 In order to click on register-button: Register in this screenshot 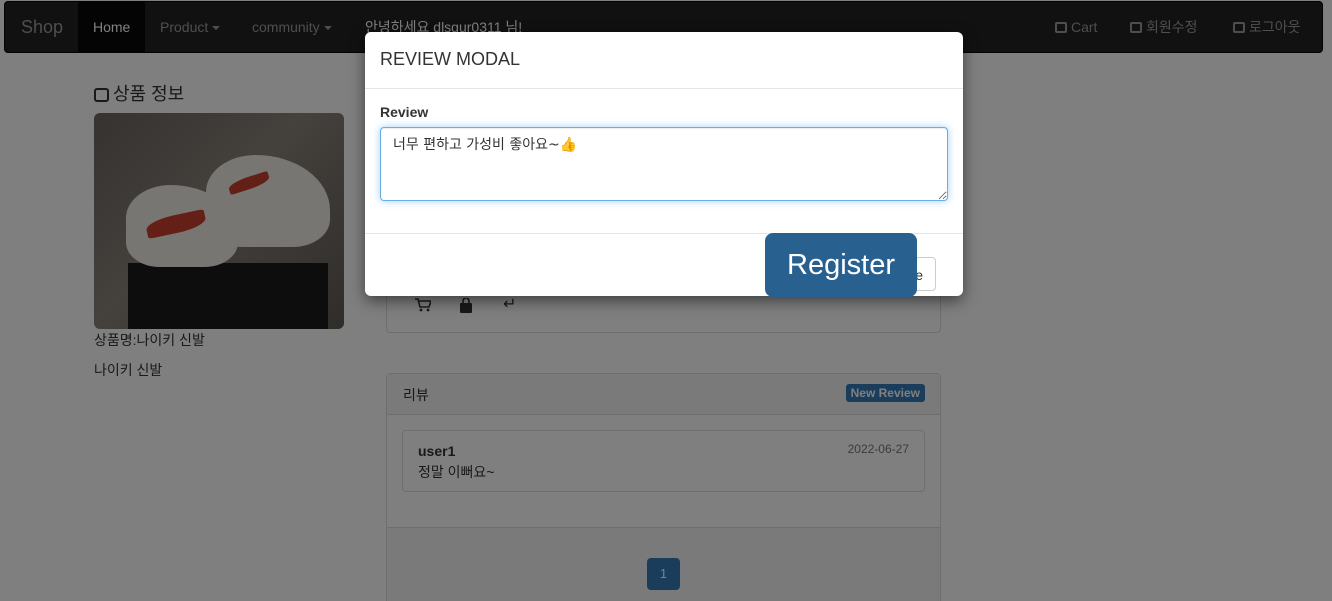, I will do `click(841, 265)`.